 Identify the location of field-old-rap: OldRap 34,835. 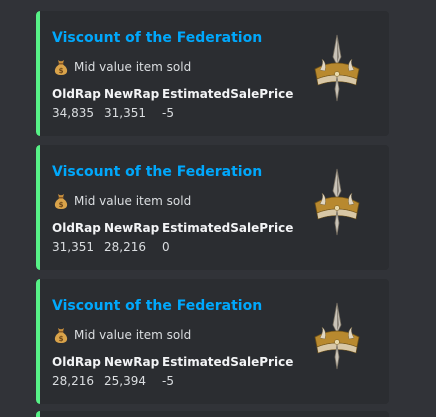
(76, 103).